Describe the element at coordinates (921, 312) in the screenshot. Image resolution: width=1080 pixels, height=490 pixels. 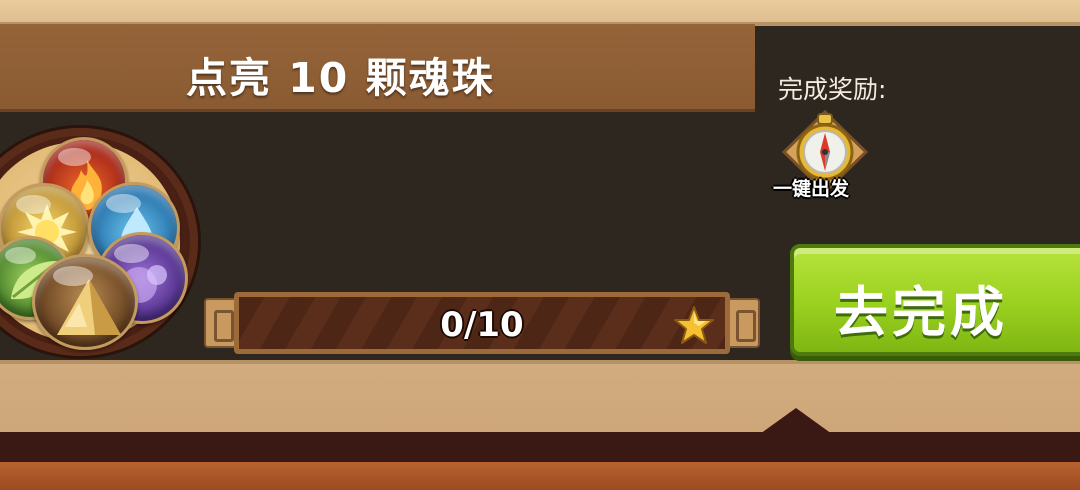
I see `go-complete-label: 去完成` at that location.